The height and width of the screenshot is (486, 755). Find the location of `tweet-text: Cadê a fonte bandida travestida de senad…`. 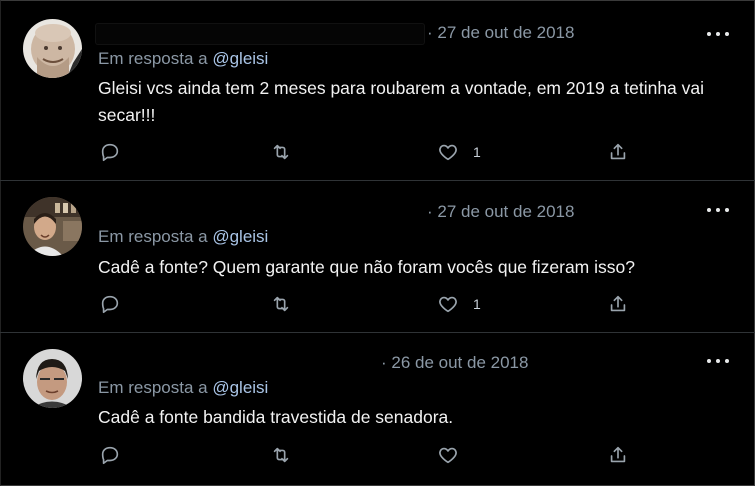

tweet-text: Cadê a fonte bandida travestida de senad… is located at coordinates (276, 417).